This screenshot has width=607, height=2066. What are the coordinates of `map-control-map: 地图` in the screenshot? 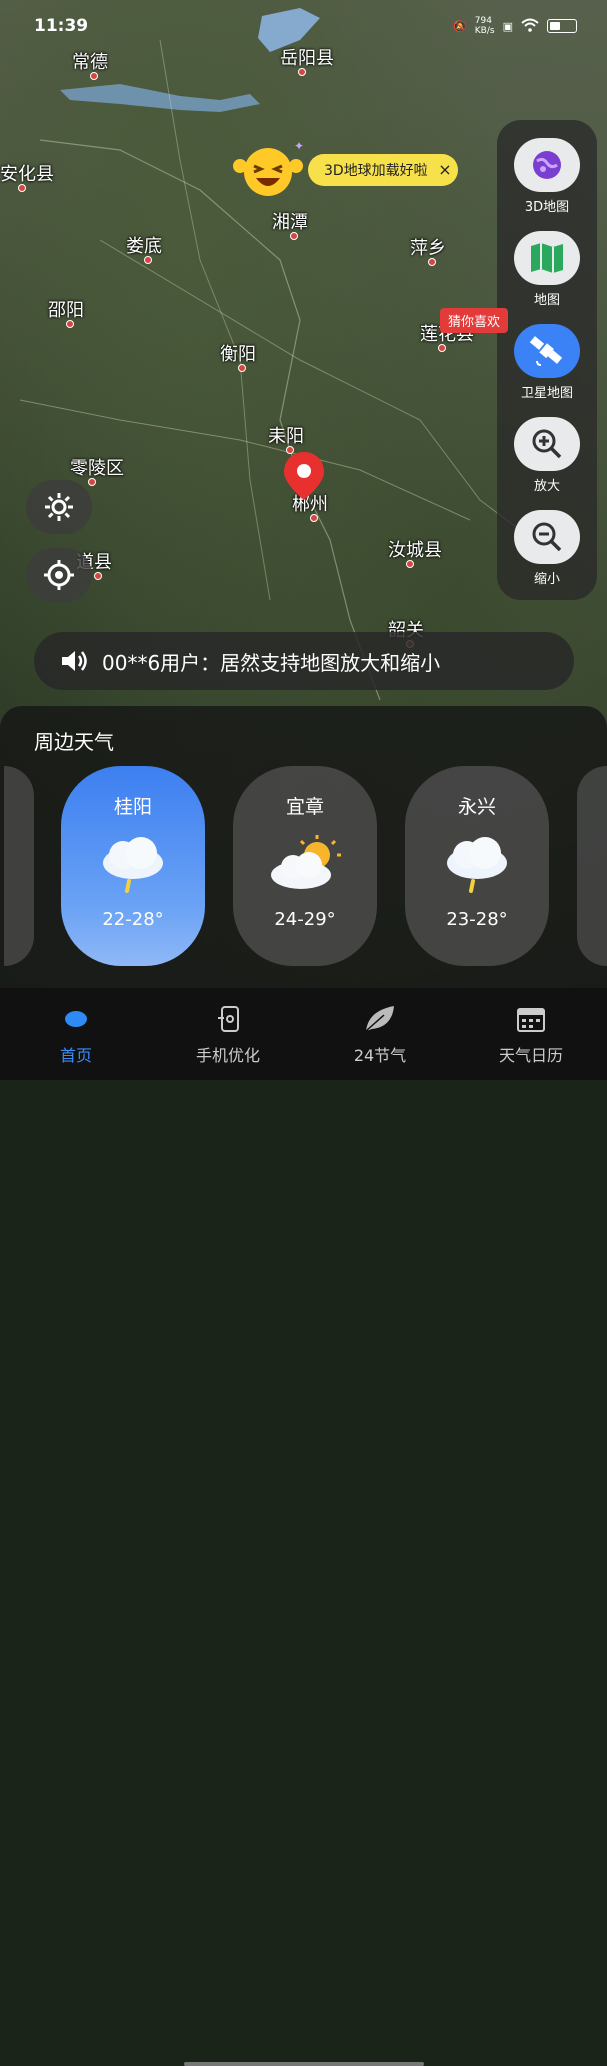 It's located at (547, 269).